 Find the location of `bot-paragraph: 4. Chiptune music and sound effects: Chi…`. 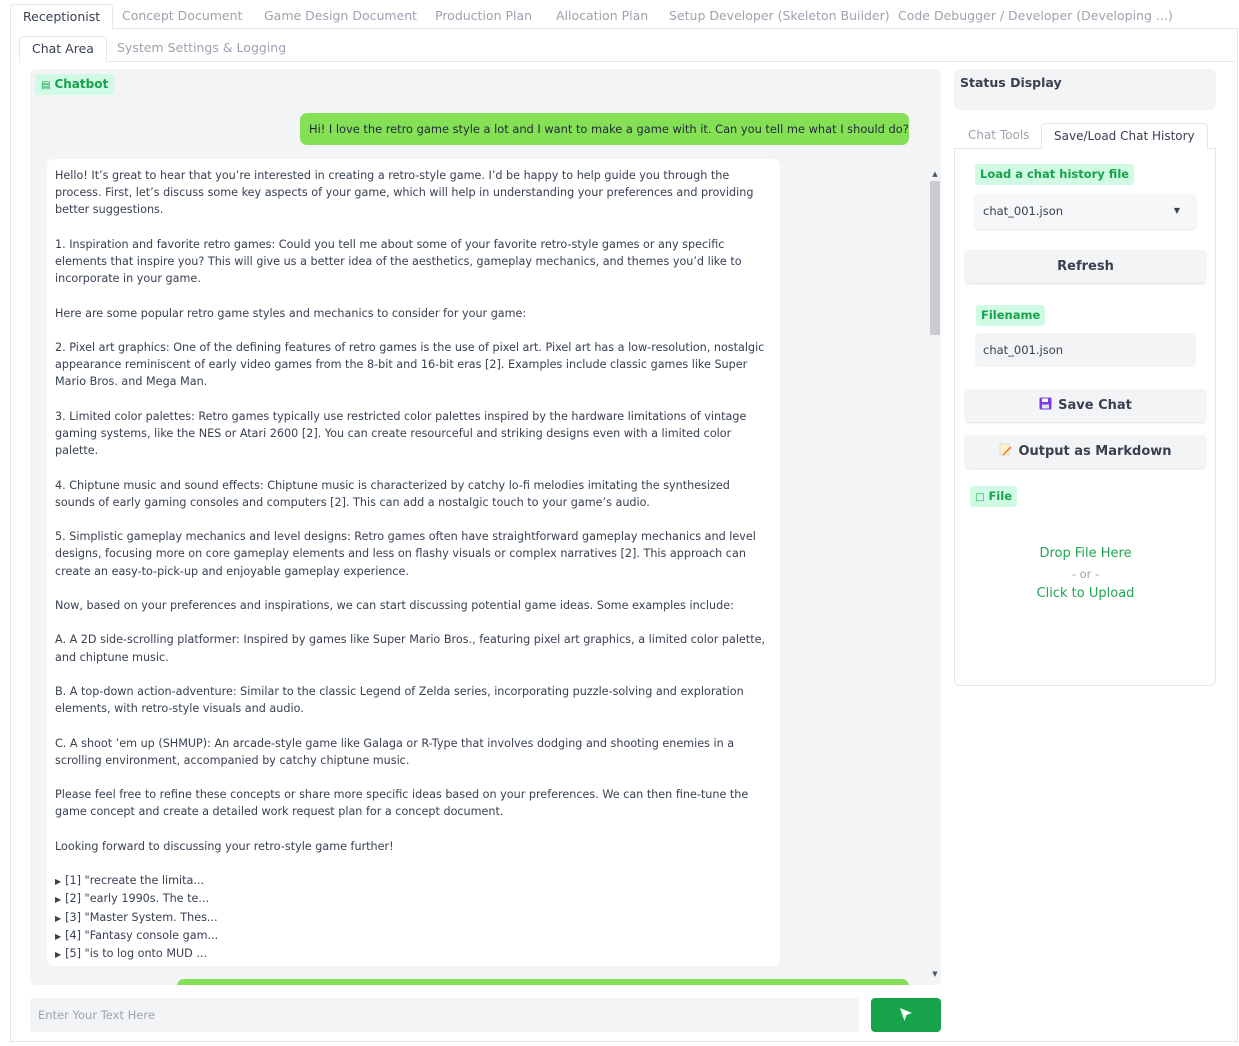

bot-paragraph: 4. Chiptune music and sound effects: Chi… is located at coordinates (392, 493).